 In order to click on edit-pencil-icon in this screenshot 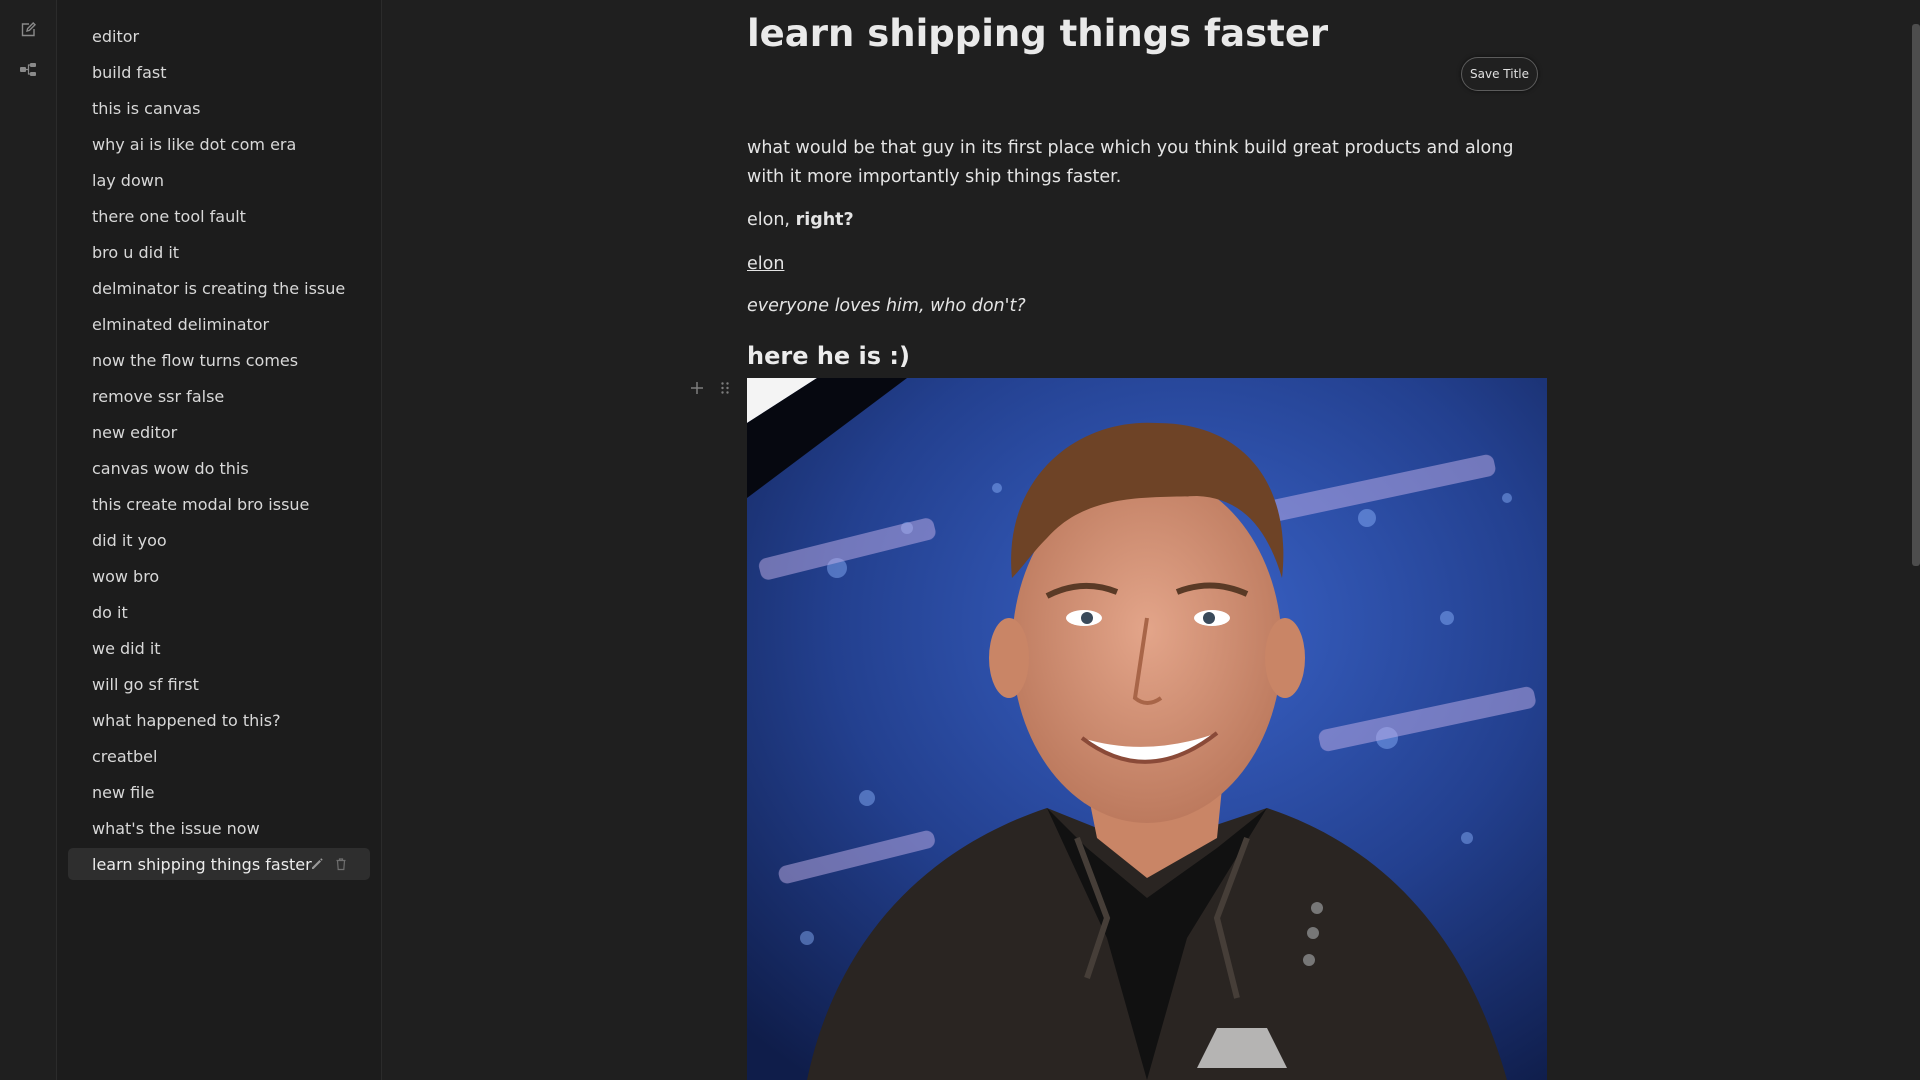, I will do `click(317, 864)`.